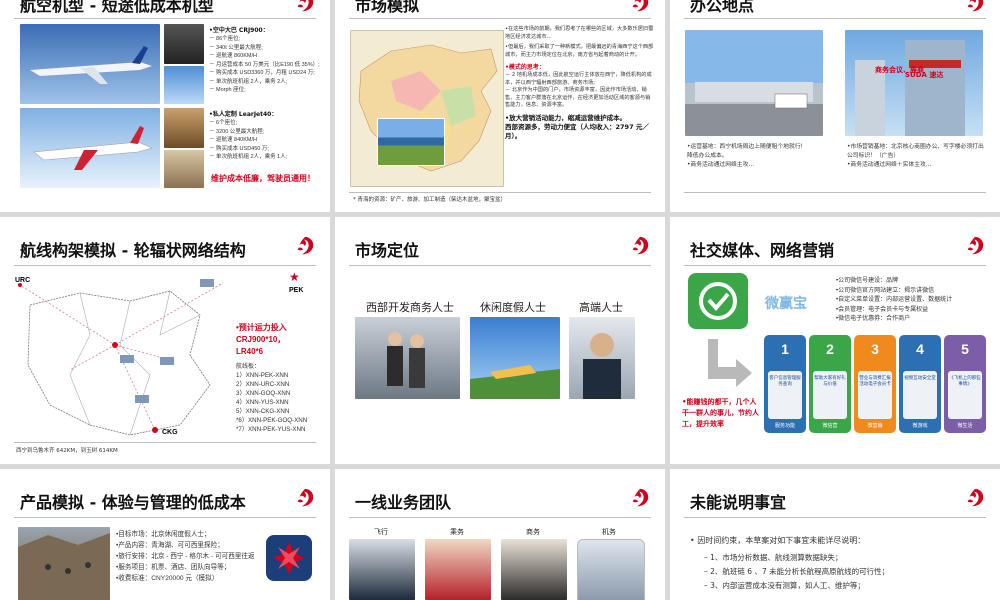 Image resolution: width=1000 pixels, height=600 pixels. Describe the element at coordinates (236, 47) in the screenshot. I see `crj900-spec-item: － 340t 公里最大航程;` at that location.